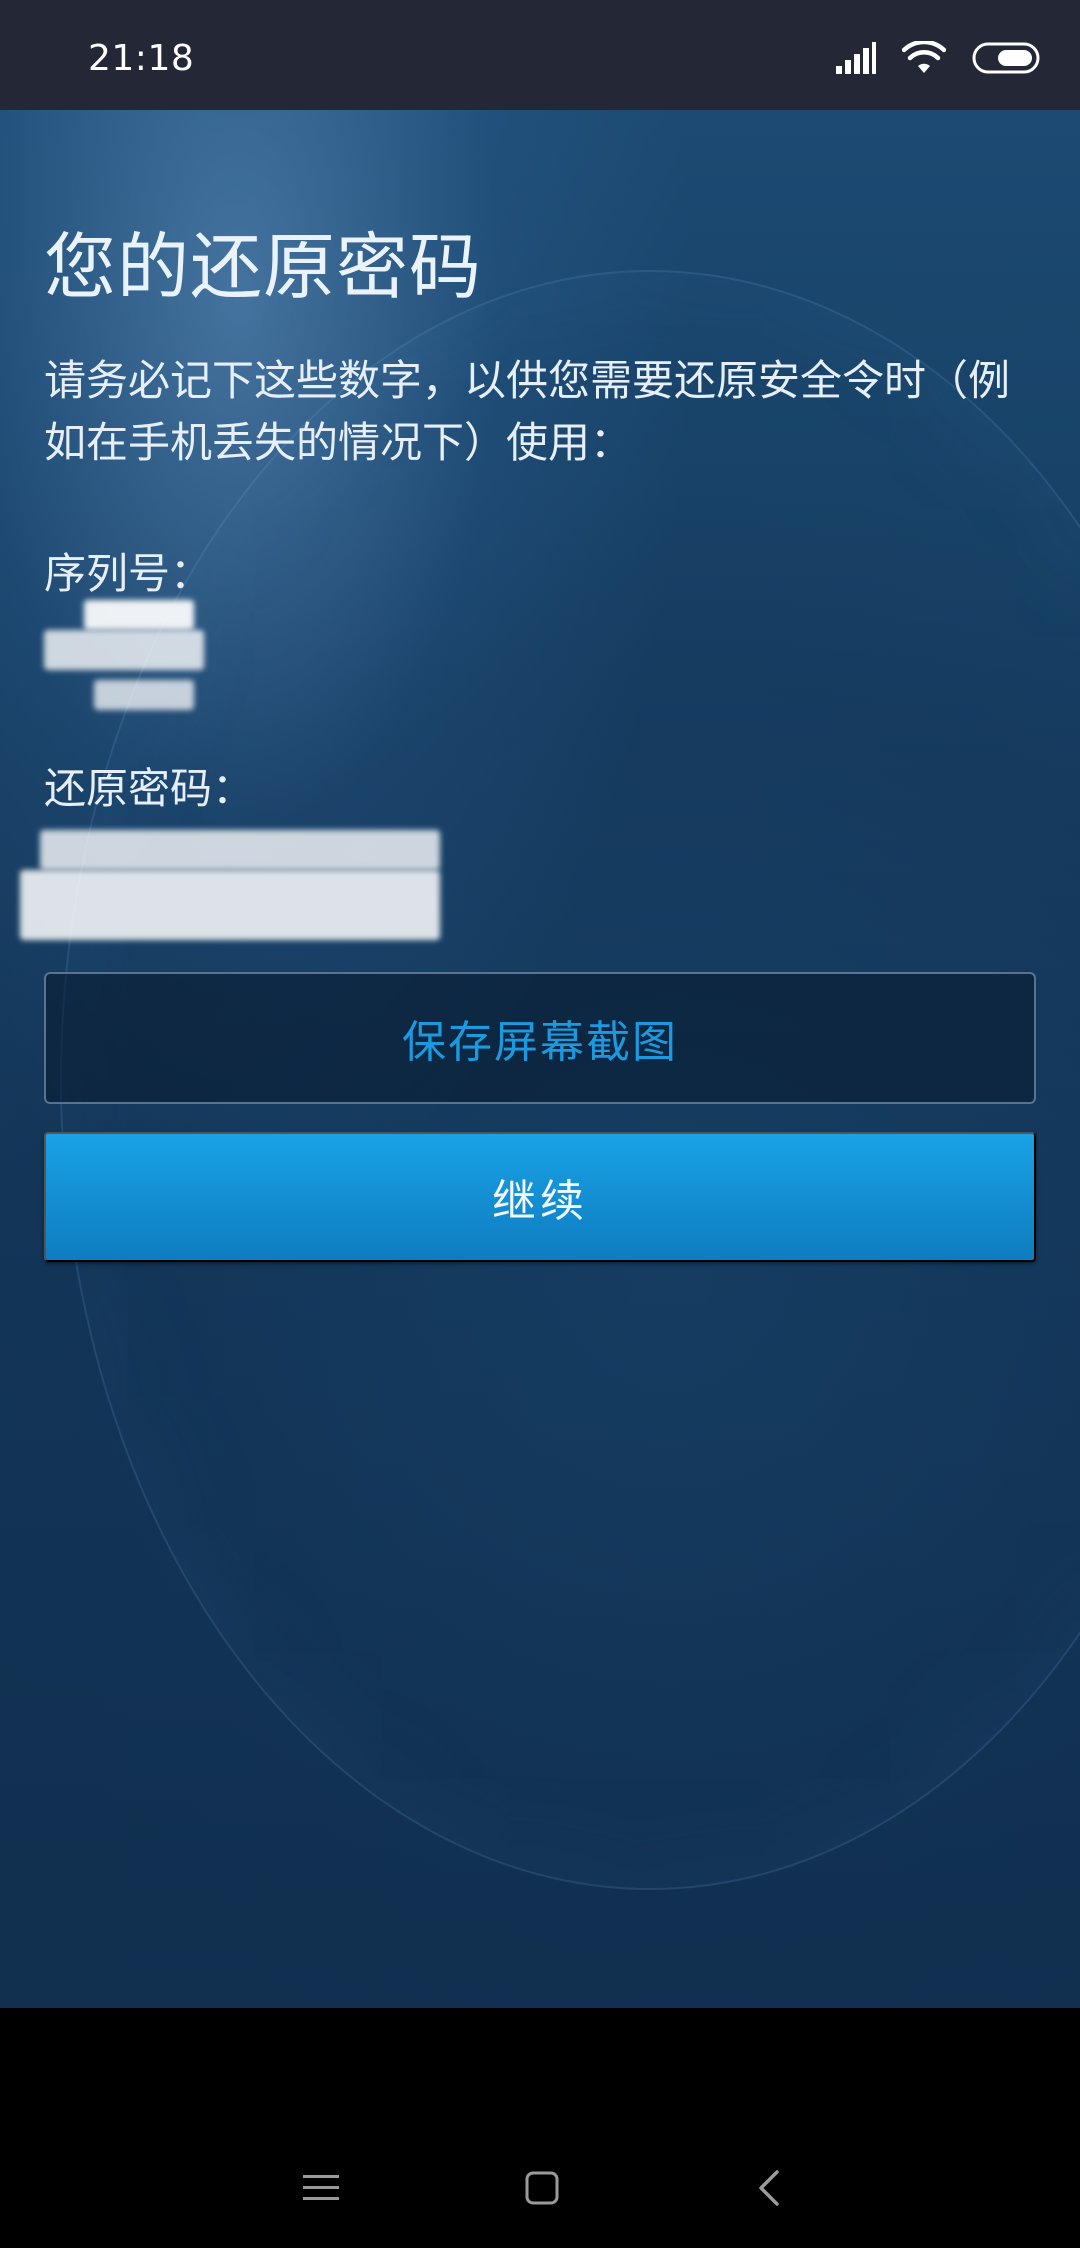  Describe the element at coordinates (527, 411) in the screenshot. I see `instructions-text: 请务必记下这些数字，以供您需要还原安全令时（例如在手机丢失的情况下）使用：` at that location.